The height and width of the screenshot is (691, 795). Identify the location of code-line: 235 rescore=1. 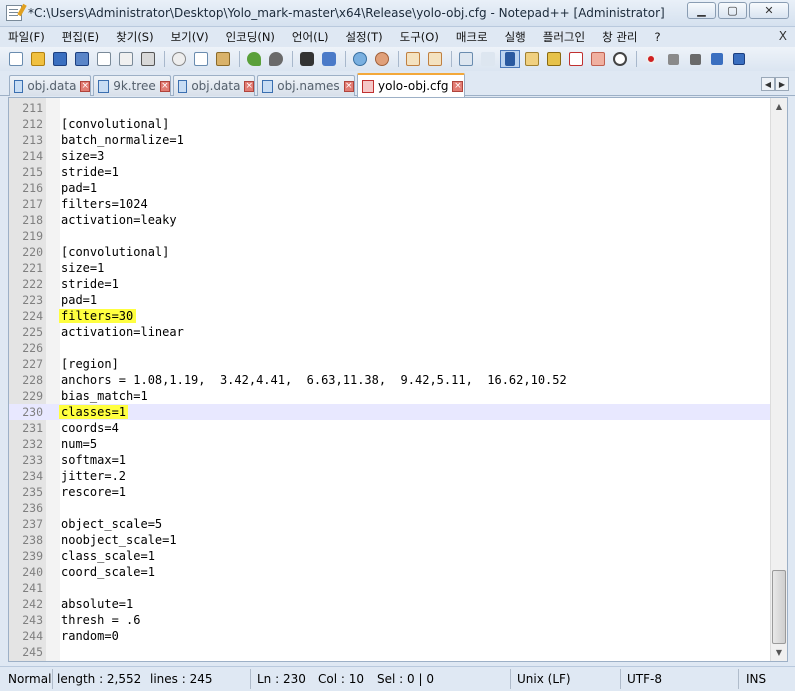
(390, 492).